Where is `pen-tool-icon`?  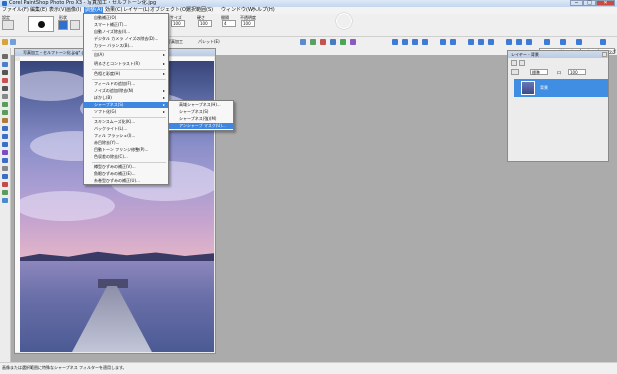 pen-tool-icon is located at coordinates (5, 200).